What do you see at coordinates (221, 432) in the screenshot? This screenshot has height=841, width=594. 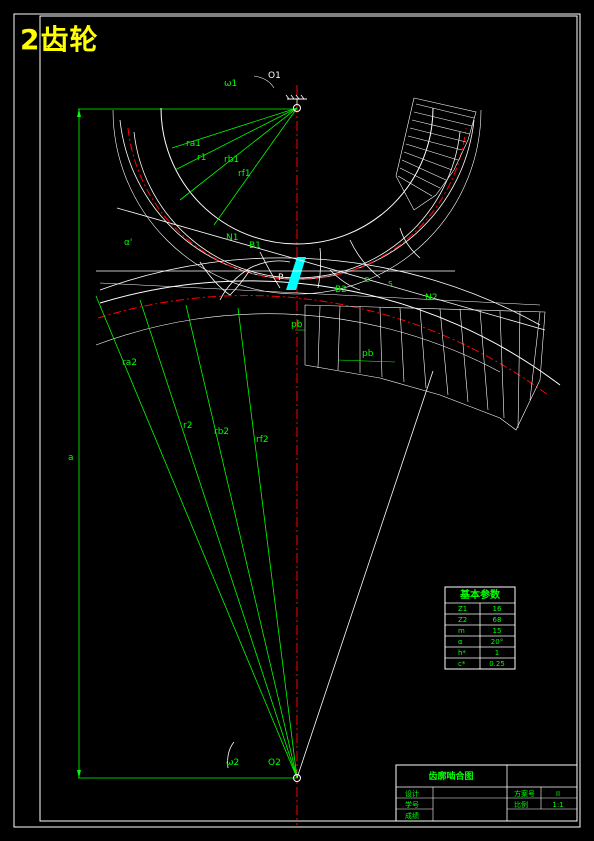 I see `rb2-label: rb2` at bounding box center [221, 432].